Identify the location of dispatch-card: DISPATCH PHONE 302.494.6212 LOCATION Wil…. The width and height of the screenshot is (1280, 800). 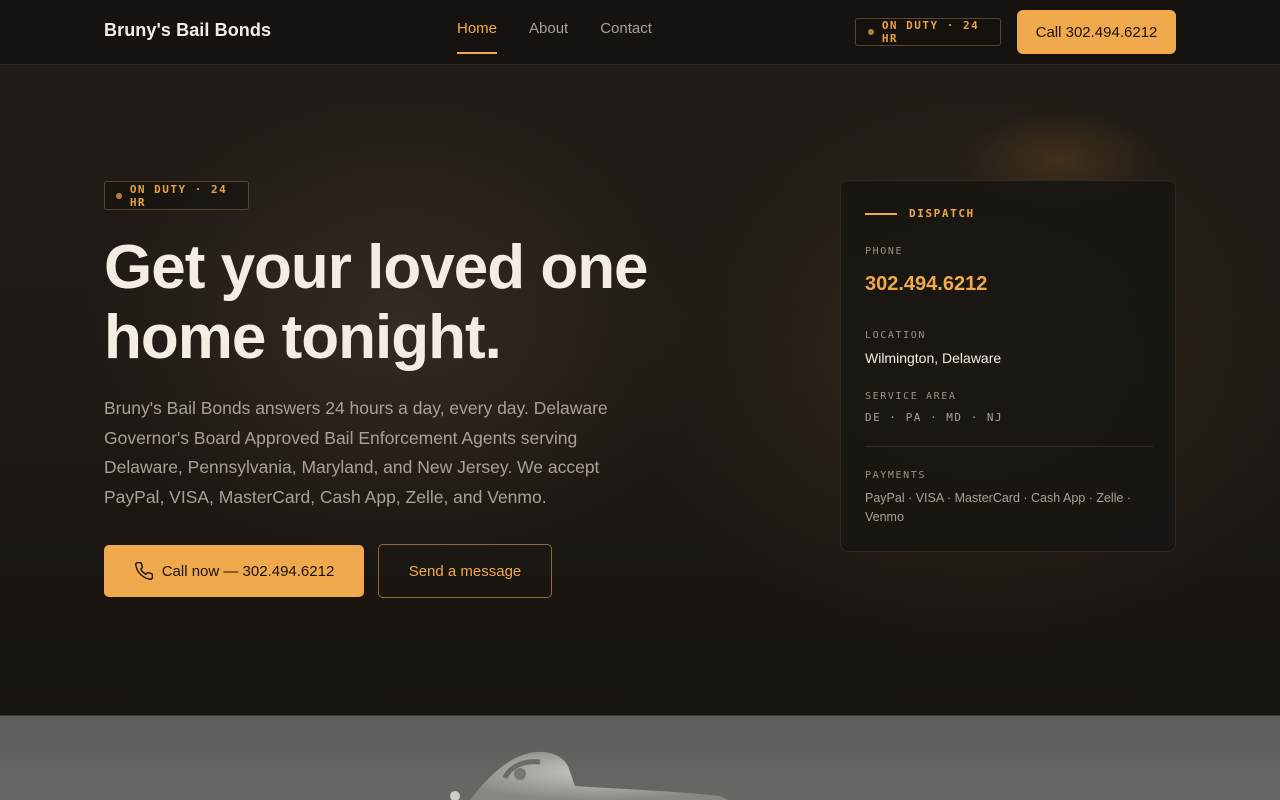
(1008, 366).